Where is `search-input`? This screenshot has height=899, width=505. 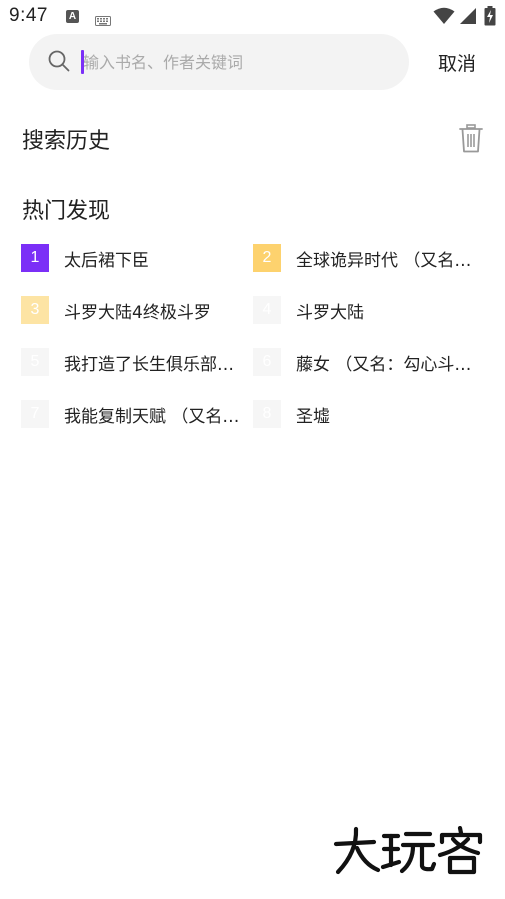
search-input is located at coordinates (231, 62).